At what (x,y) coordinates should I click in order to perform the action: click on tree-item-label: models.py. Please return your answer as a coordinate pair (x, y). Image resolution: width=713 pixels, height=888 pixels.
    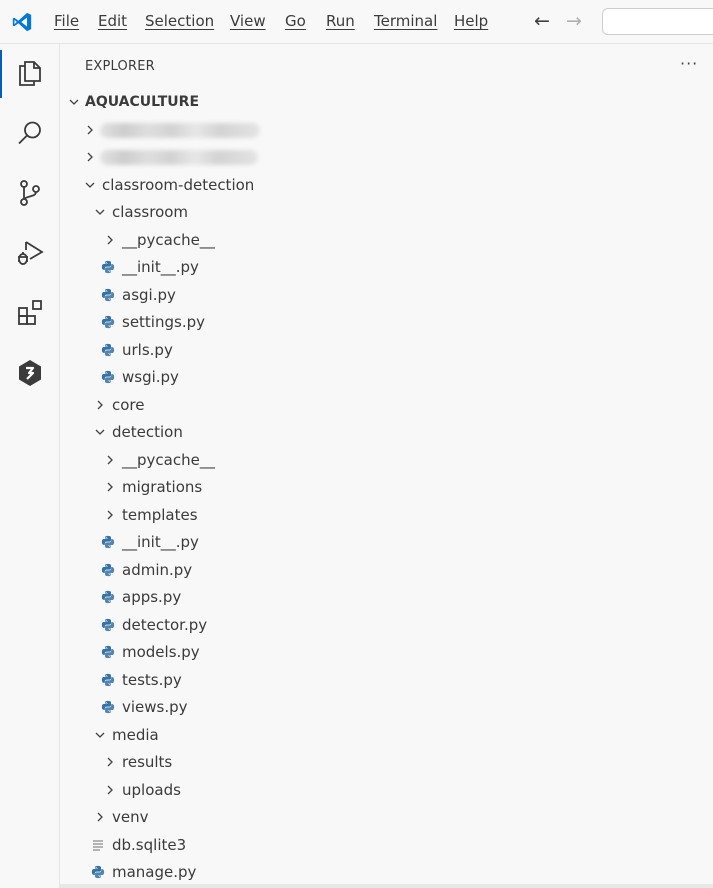
    Looking at the image, I should click on (161, 652).